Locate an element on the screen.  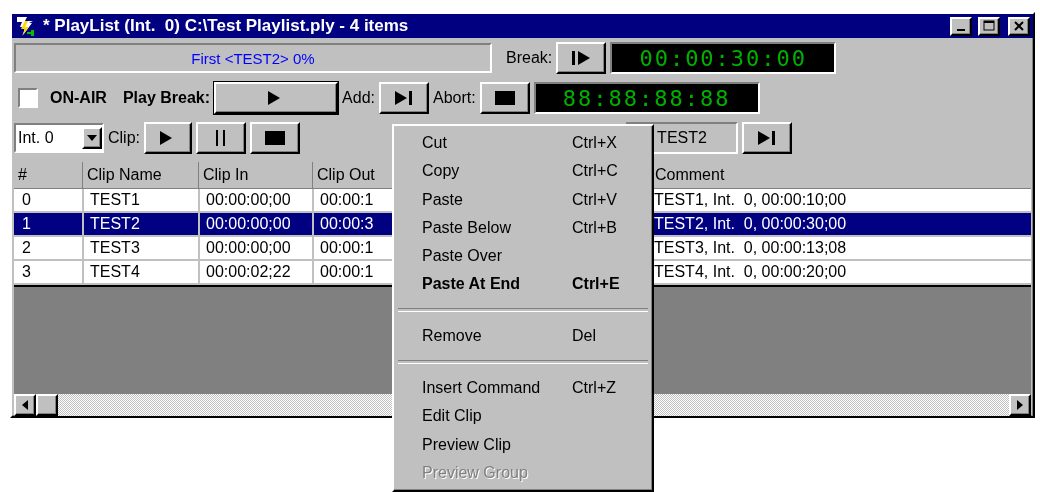
clip-pause-button is located at coordinates (221, 138).